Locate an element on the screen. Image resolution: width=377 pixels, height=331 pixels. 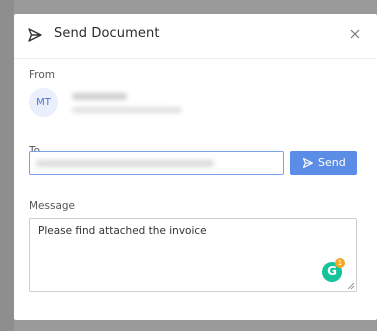
recipient-input is located at coordinates (156, 163).